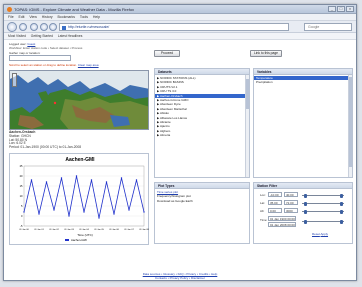 Image resolution: width=362 pixels, height=287 pixels. I want to click on back-icon, so click(12, 27).